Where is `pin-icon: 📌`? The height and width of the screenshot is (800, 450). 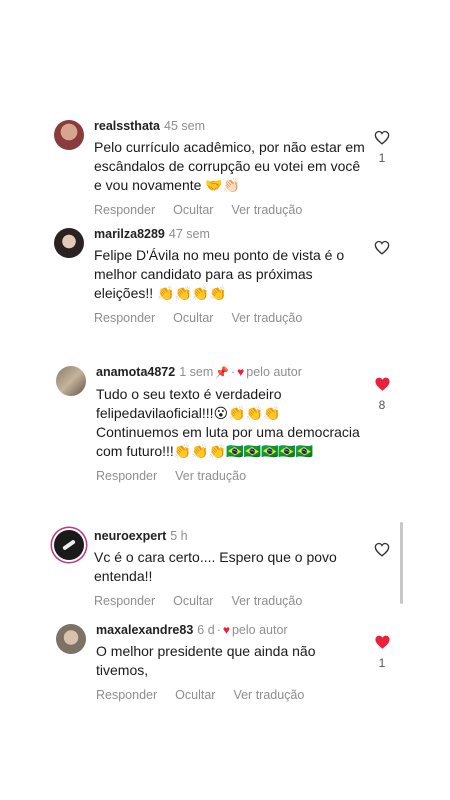
pin-icon: 📌 is located at coordinates (222, 373).